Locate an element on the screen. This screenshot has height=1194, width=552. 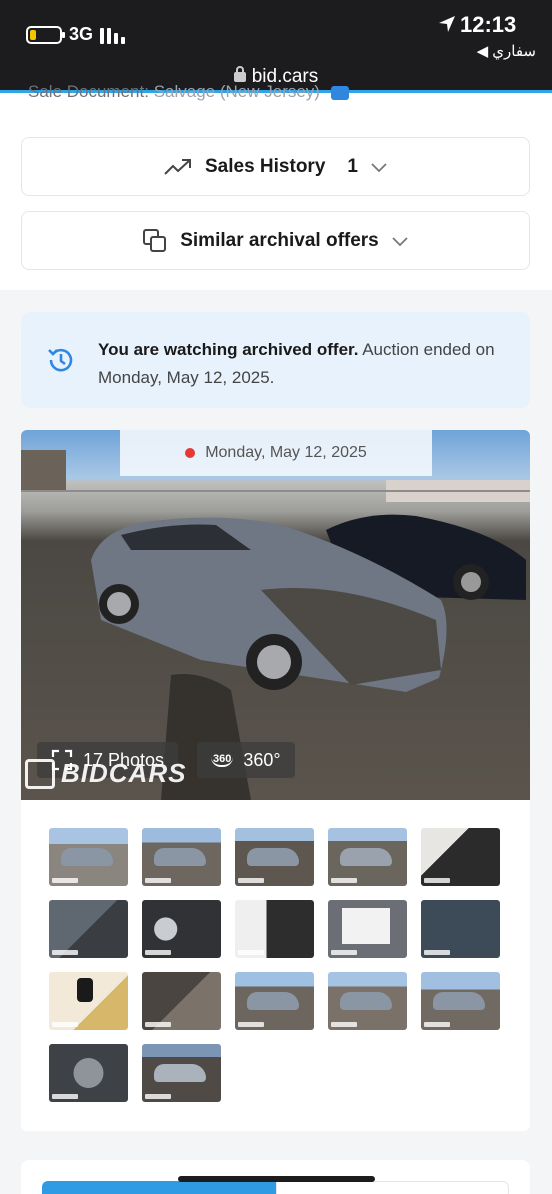
bidcars-logo-icon is located at coordinates (40, 773).